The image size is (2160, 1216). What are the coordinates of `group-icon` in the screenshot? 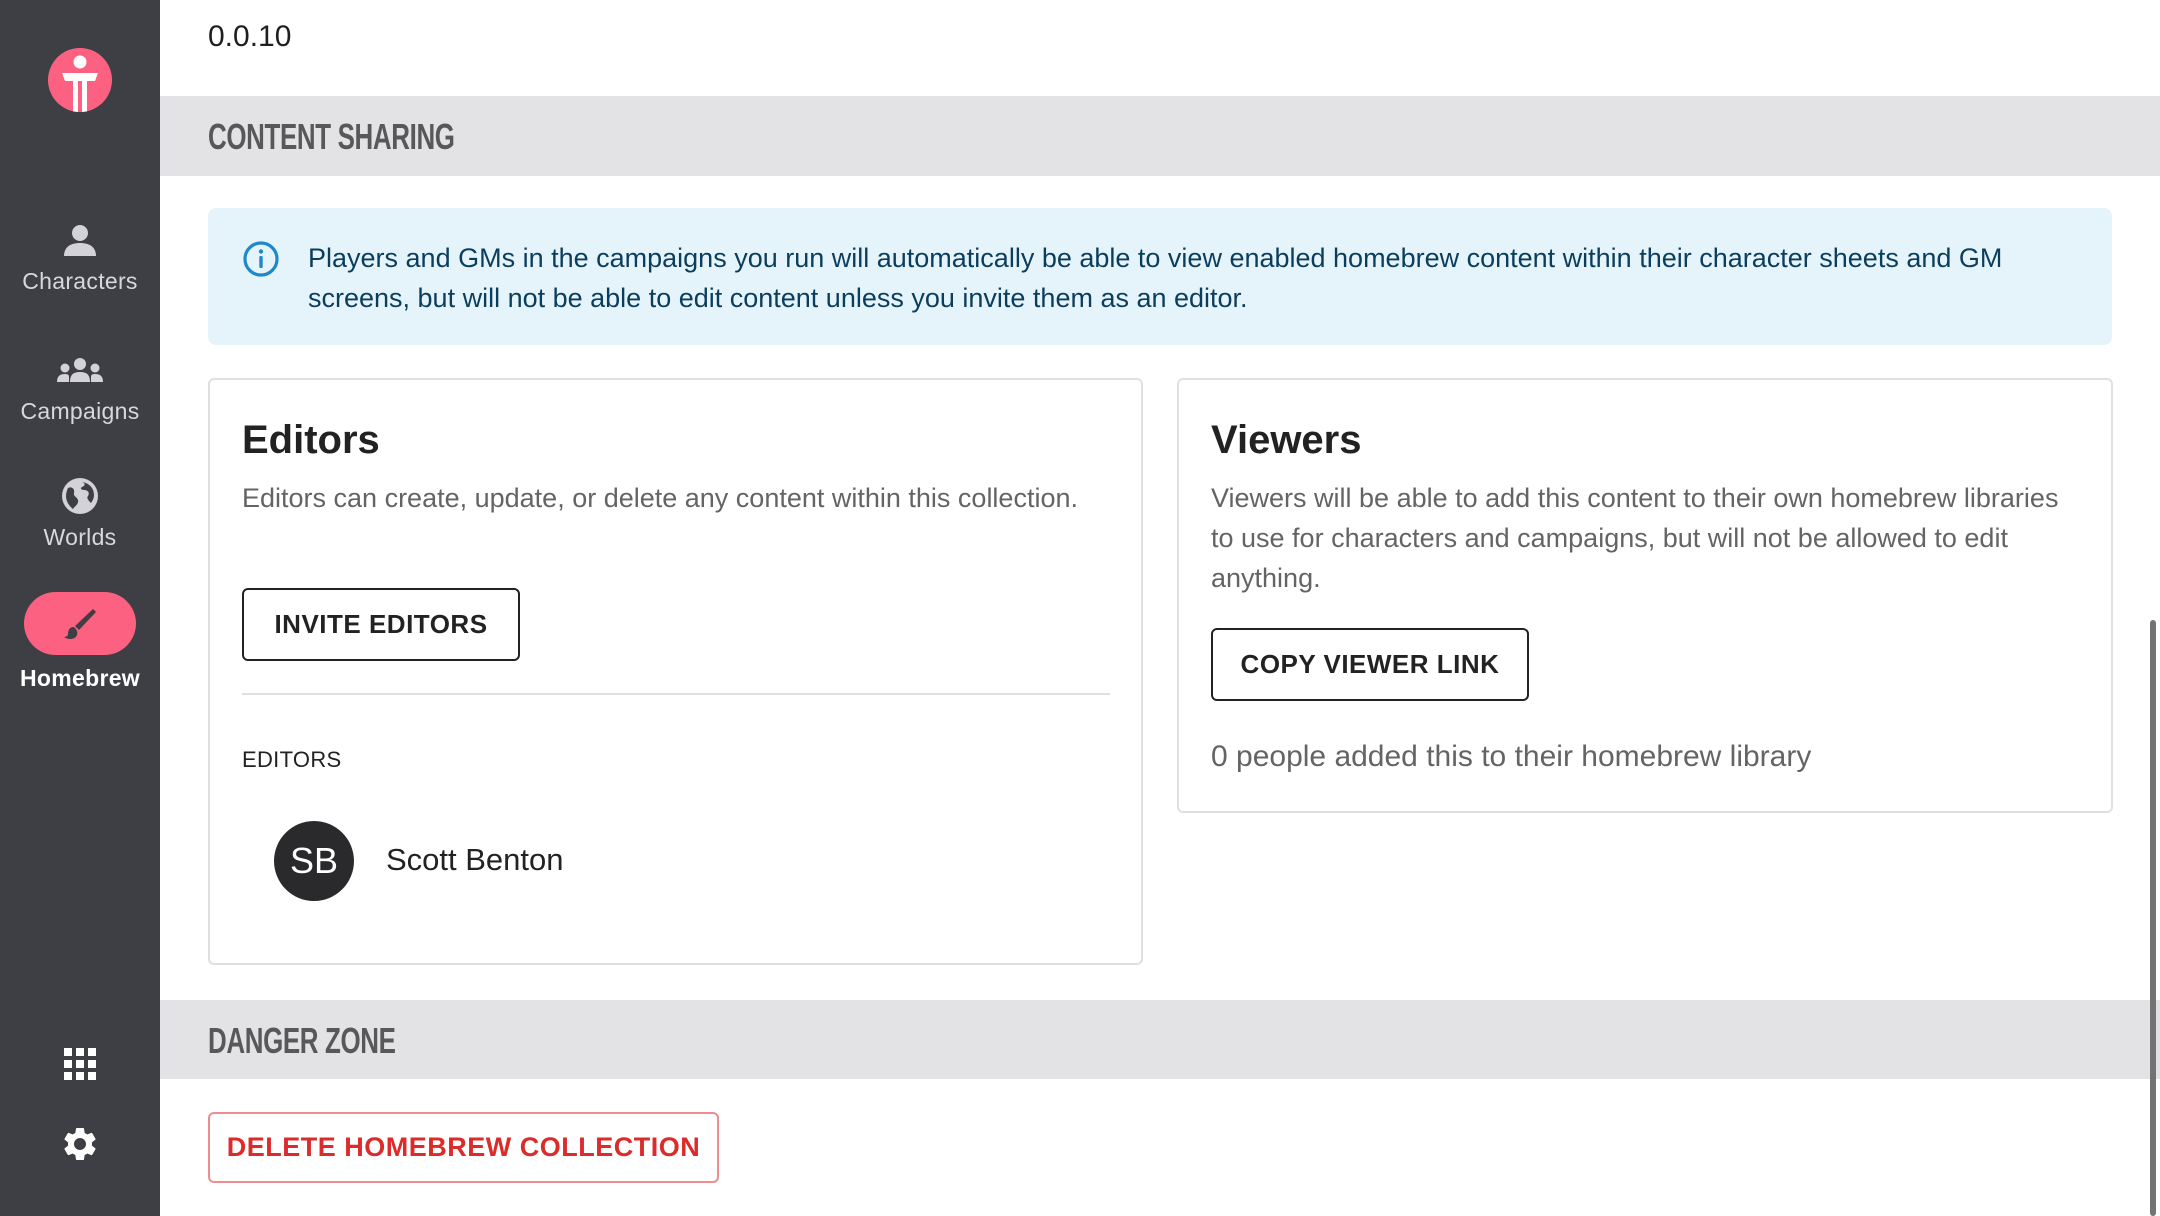 It's located at (80, 370).